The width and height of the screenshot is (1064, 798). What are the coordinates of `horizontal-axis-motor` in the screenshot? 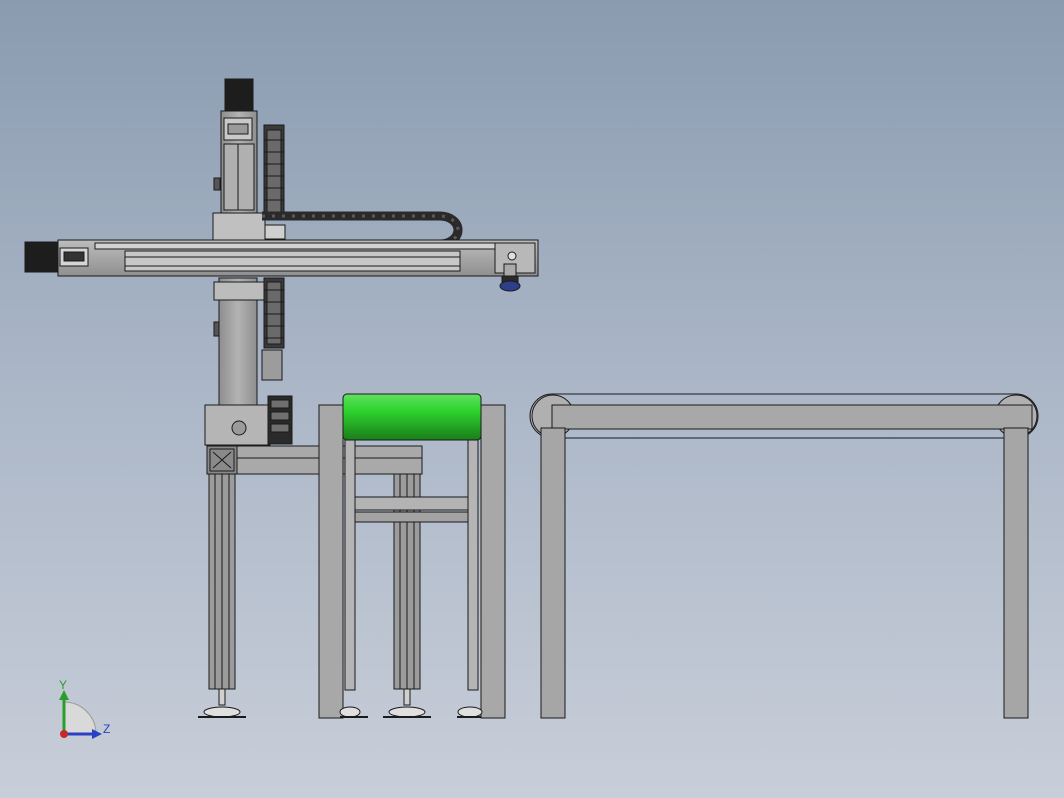 It's located at (41, 257).